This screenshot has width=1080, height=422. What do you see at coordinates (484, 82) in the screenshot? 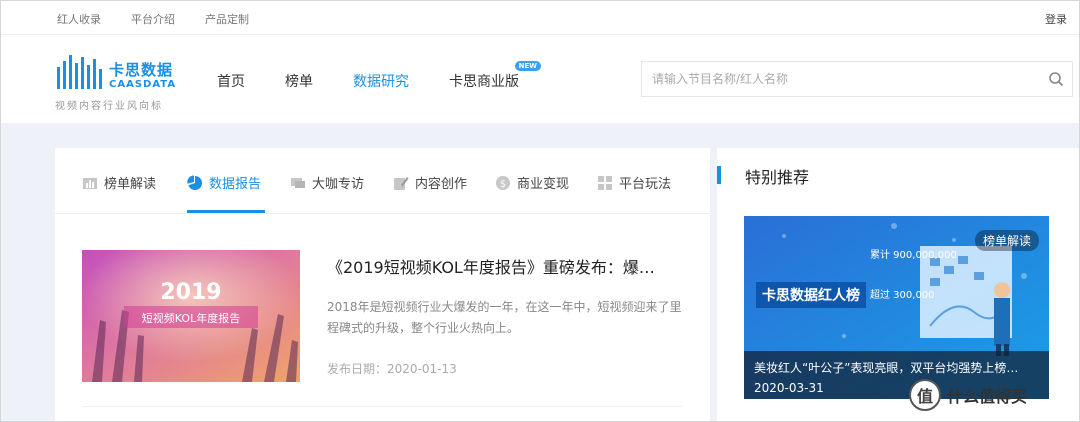
I see `nav-item-business-label: 卡思商业版` at bounding box center [484, 82].